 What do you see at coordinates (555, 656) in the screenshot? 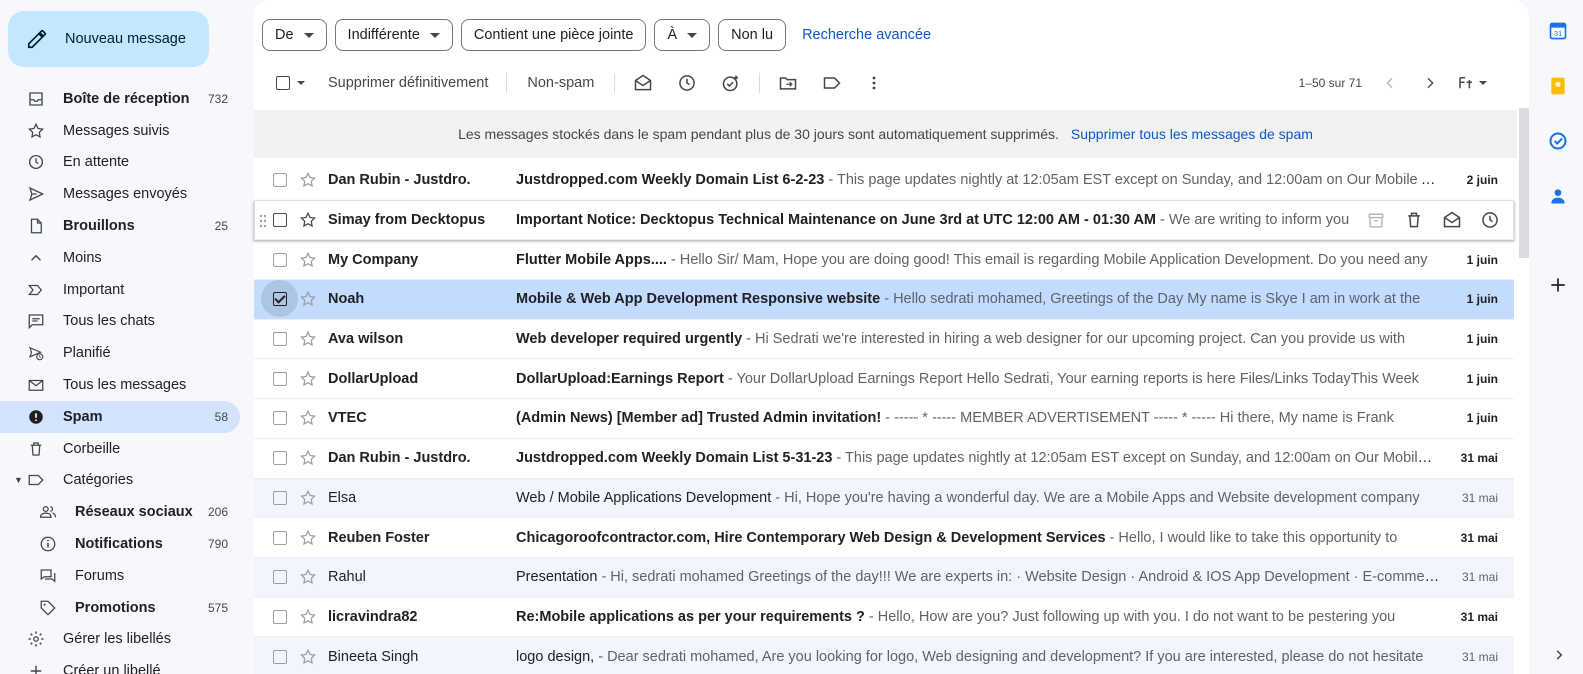
I see `email-subject: logo design,` at bounding box center [555, 656].